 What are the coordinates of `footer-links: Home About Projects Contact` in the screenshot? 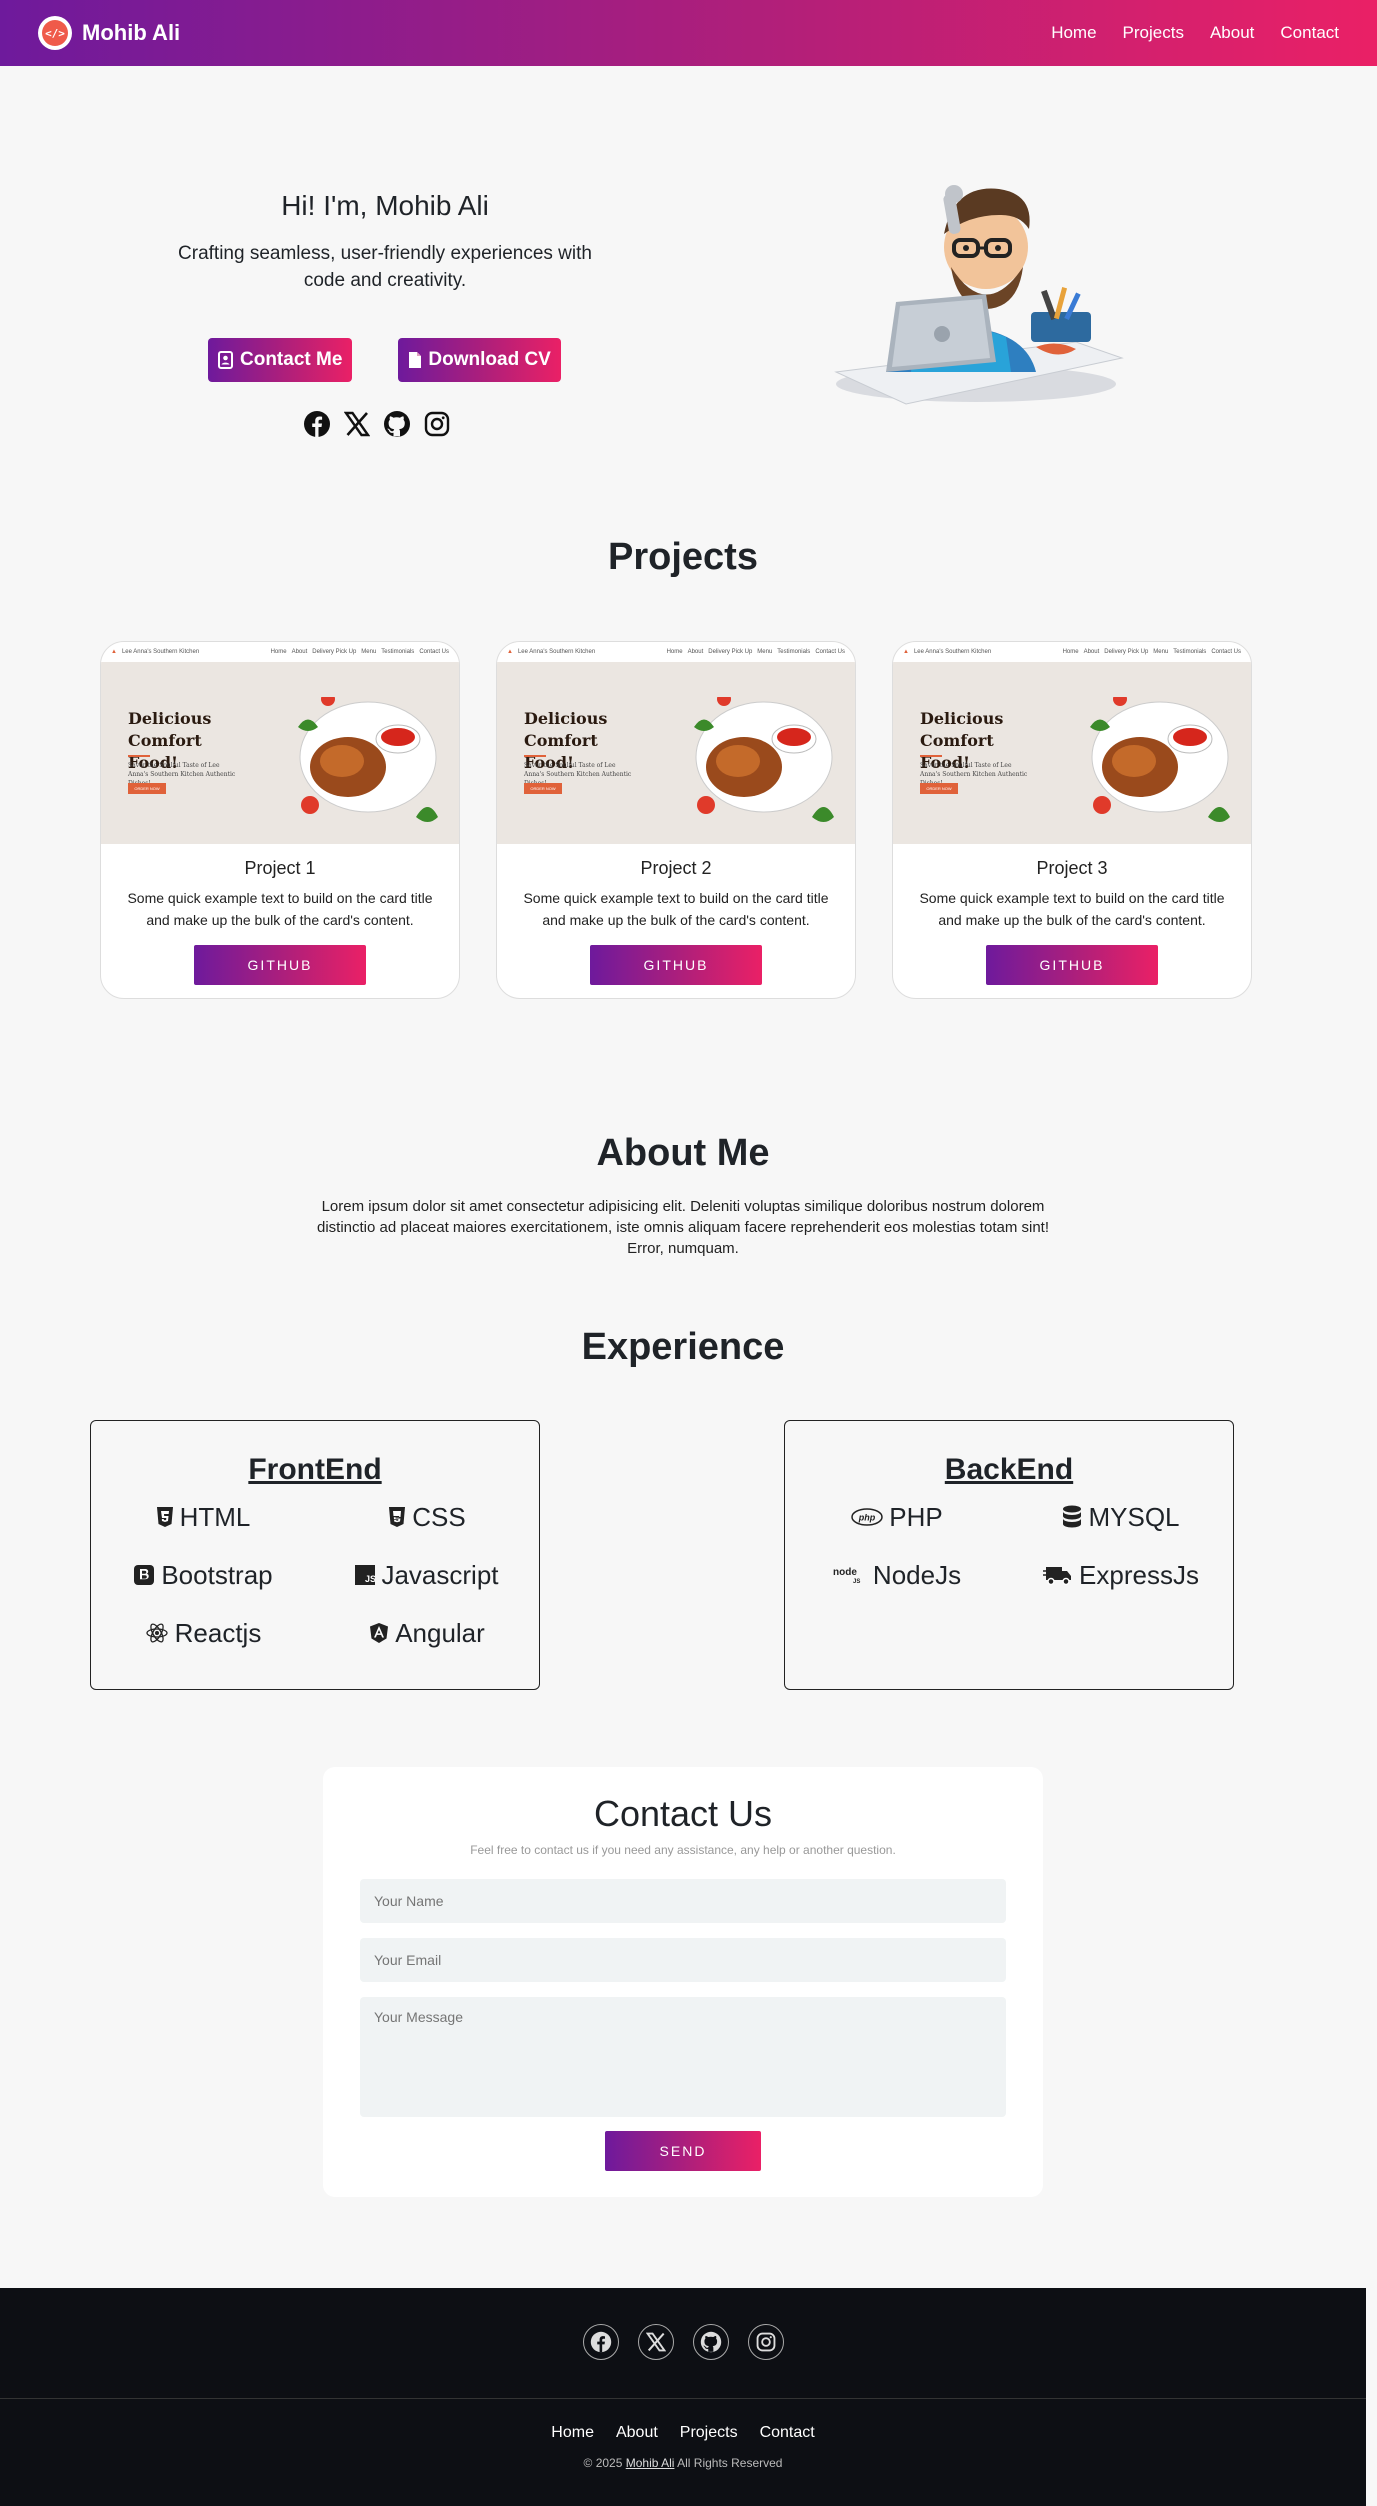 It's located at (683, 2433).